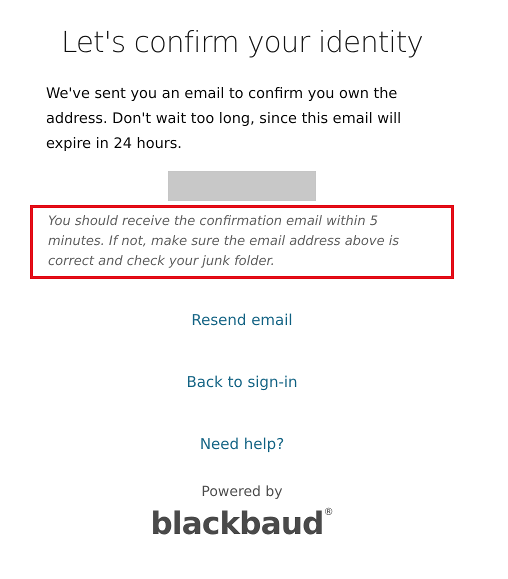 The height and width of the screenshot is (579, 508). What do you see at coordinates (242, 242) in the screenshot?
I see `info-note: You should receive the confirmation email within 5 minutes. If not, make sure the email address above is correct and check your junk folder.` at bounding box center [242, 242].